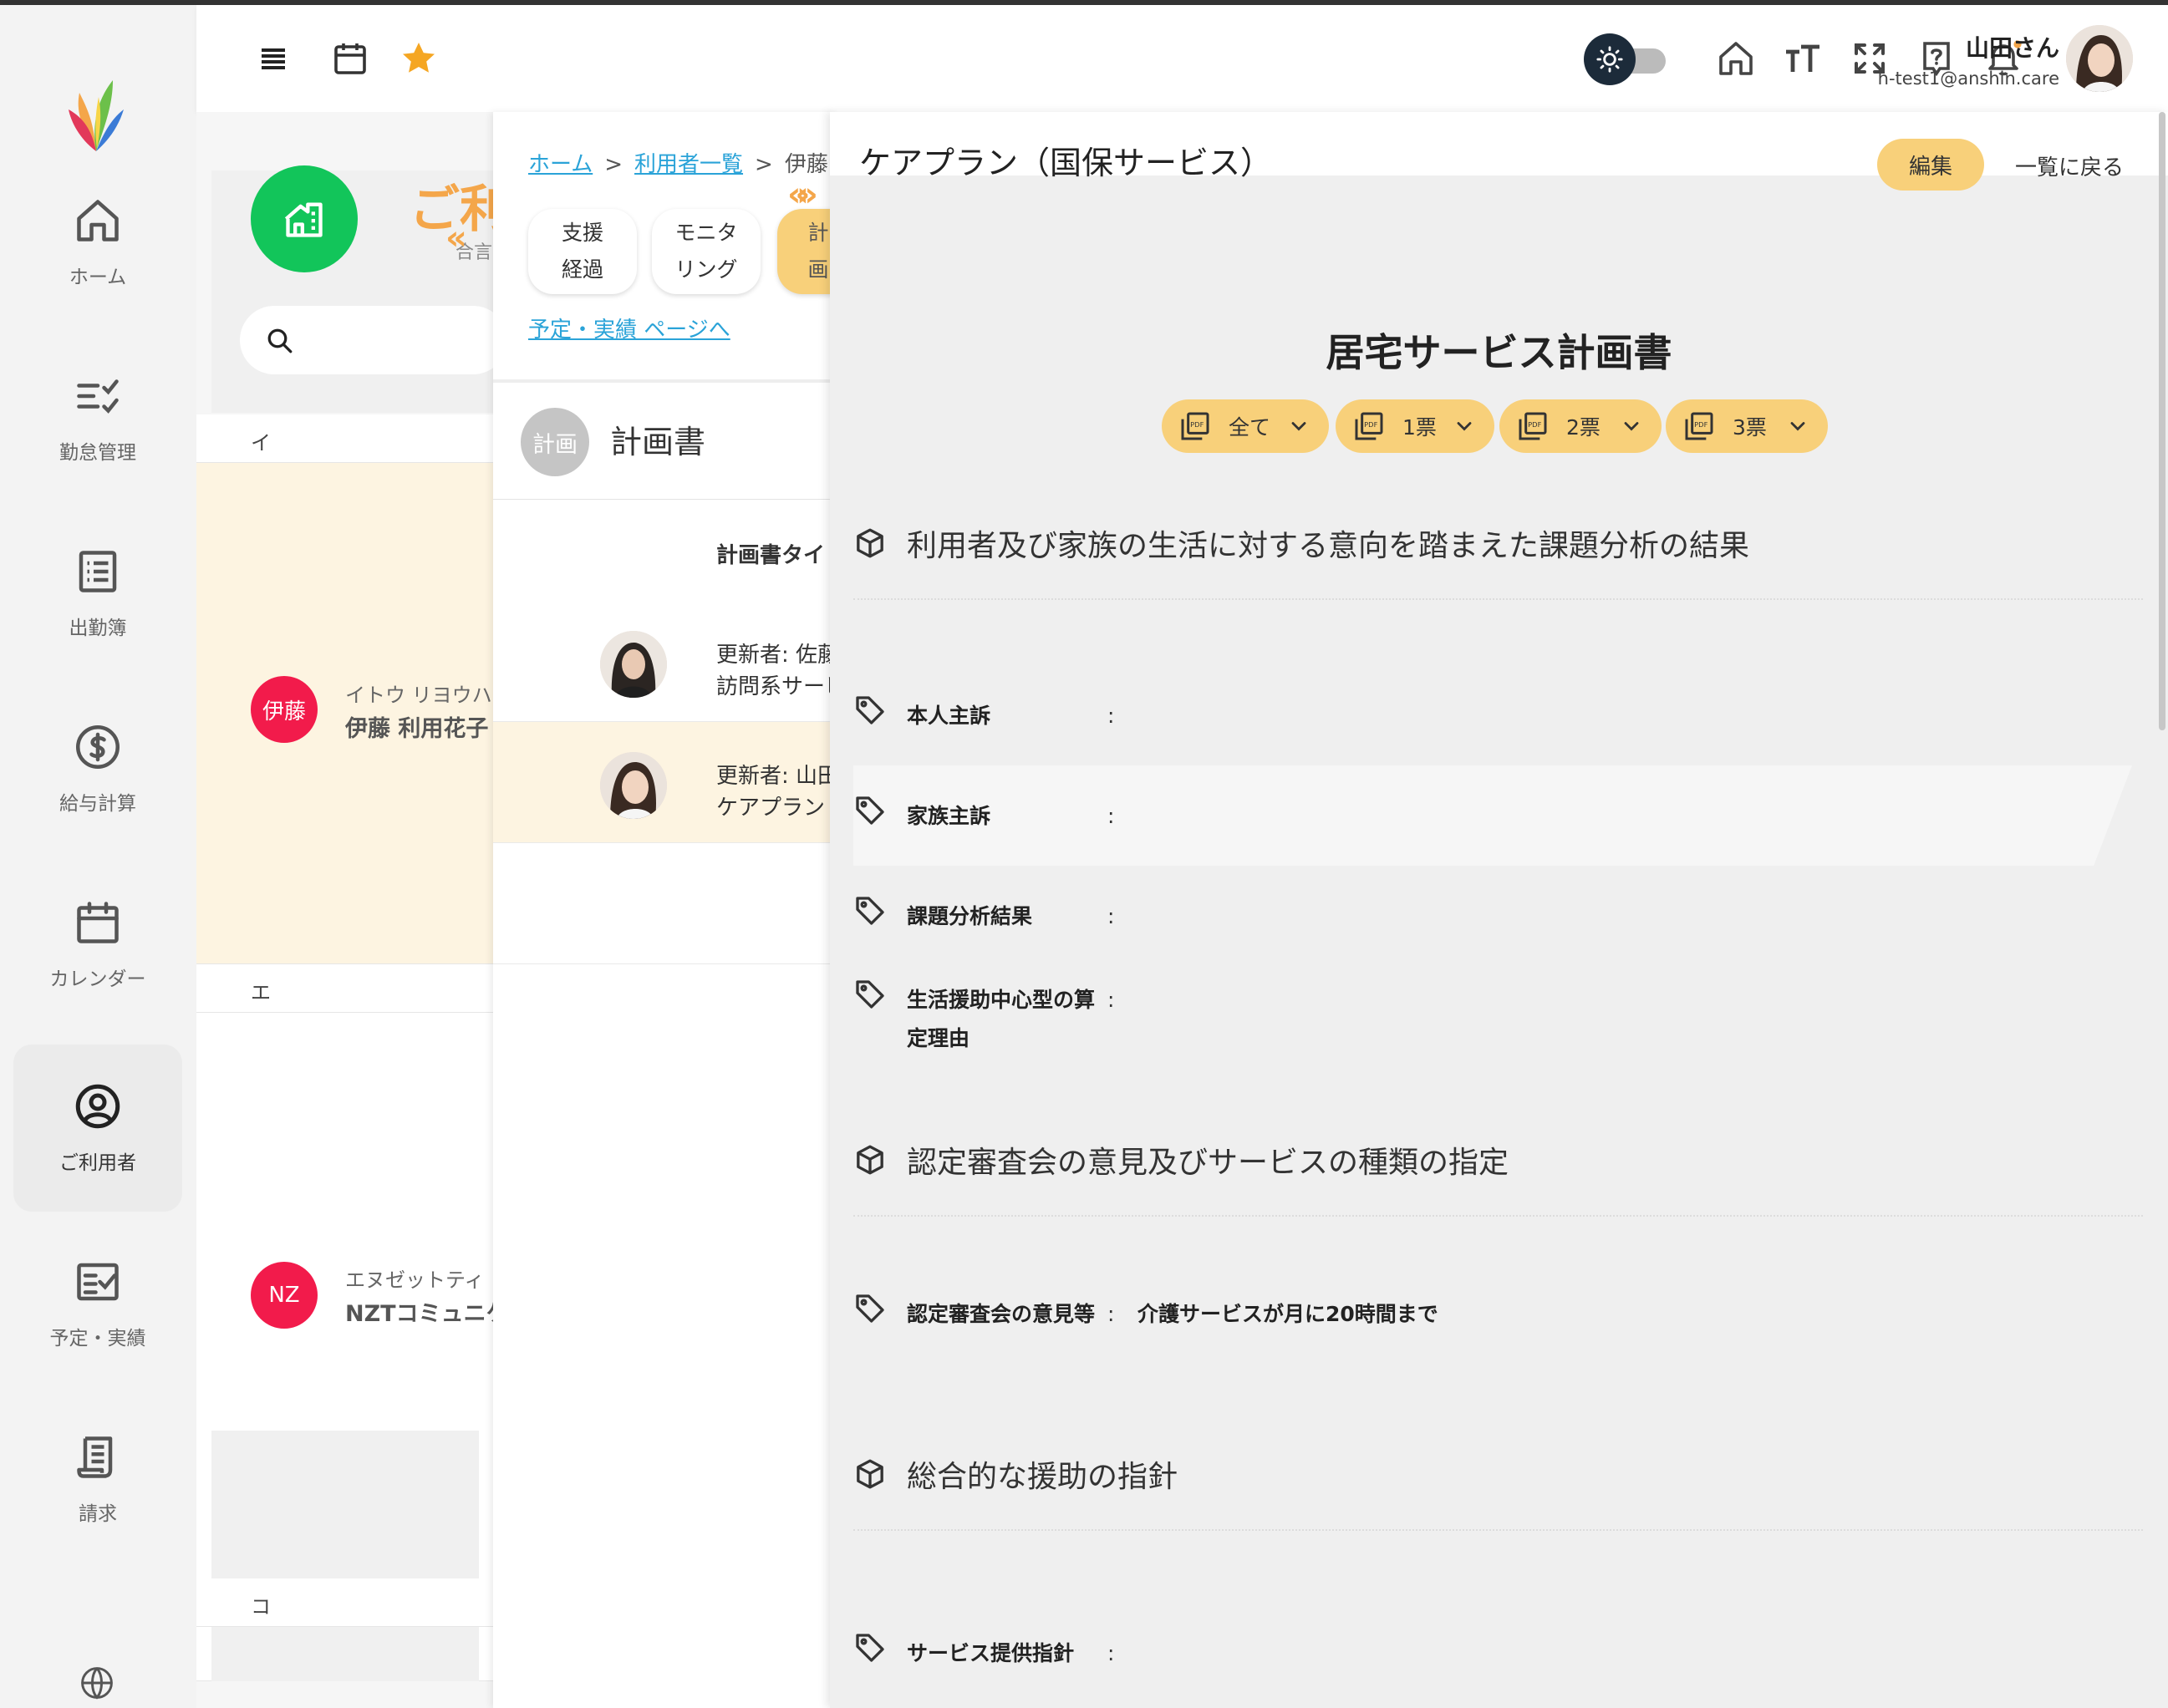  I want to click on section-header: イ, so click(346, 438).